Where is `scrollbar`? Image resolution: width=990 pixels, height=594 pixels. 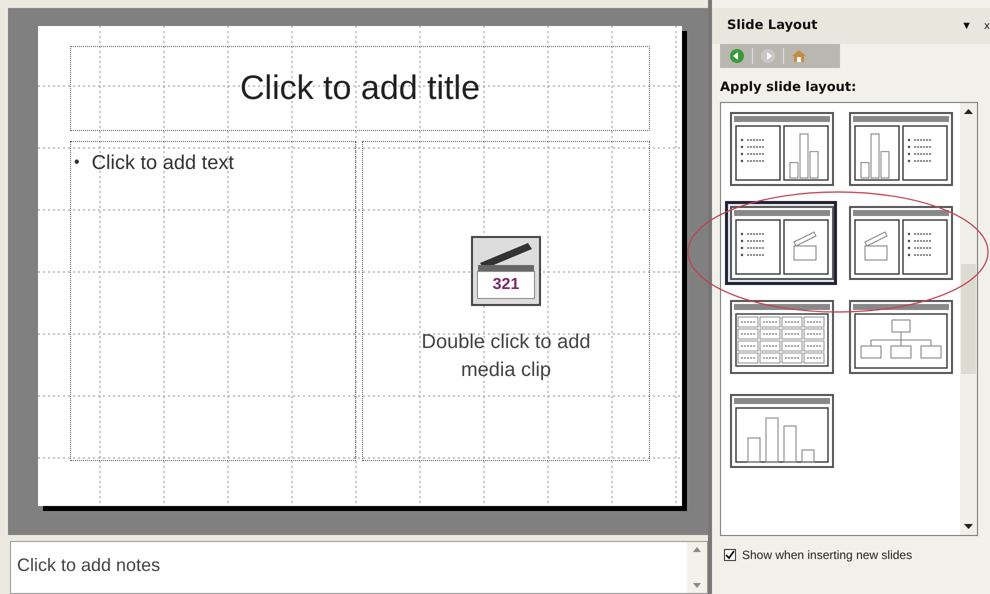 scrollbar is located at coordinates (968, 318).